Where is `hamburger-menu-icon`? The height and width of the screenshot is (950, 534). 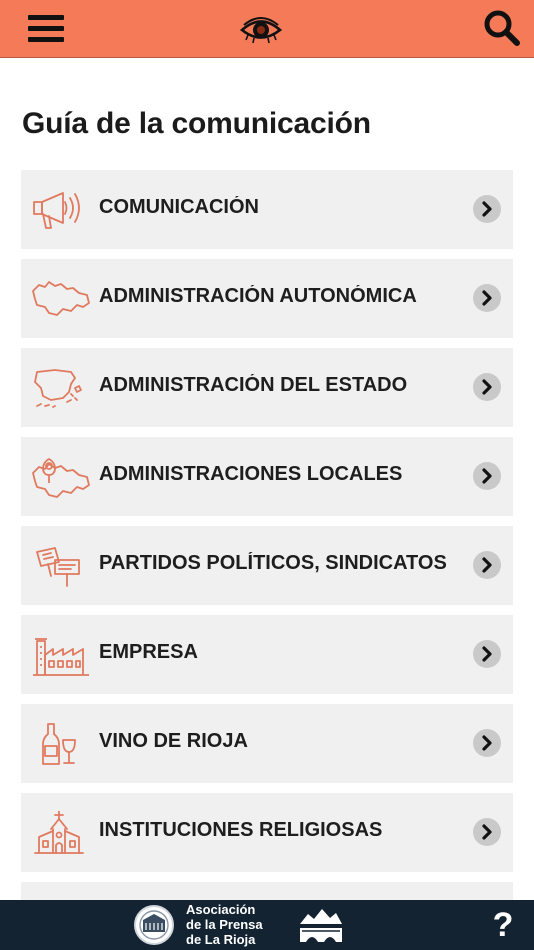 hamburger-menu-icon is located at coordinates (46, 30).